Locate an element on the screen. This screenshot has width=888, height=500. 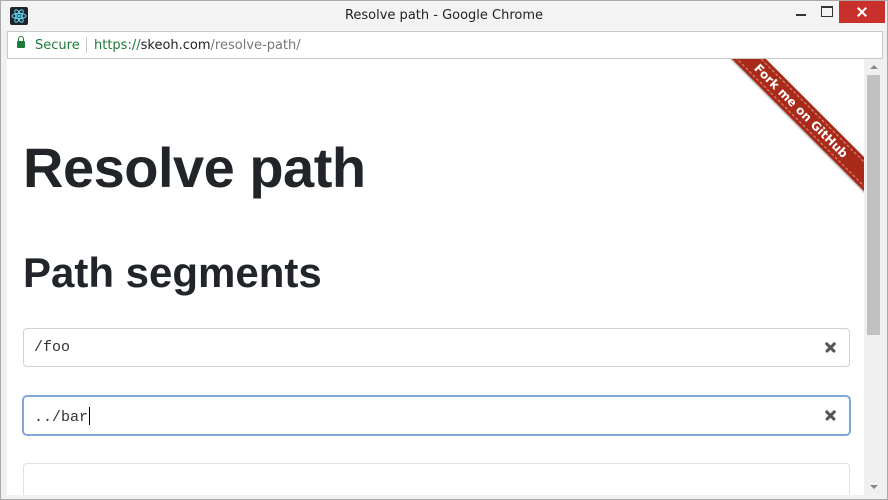
scroll-thumb is located at coordinates (873, 205).